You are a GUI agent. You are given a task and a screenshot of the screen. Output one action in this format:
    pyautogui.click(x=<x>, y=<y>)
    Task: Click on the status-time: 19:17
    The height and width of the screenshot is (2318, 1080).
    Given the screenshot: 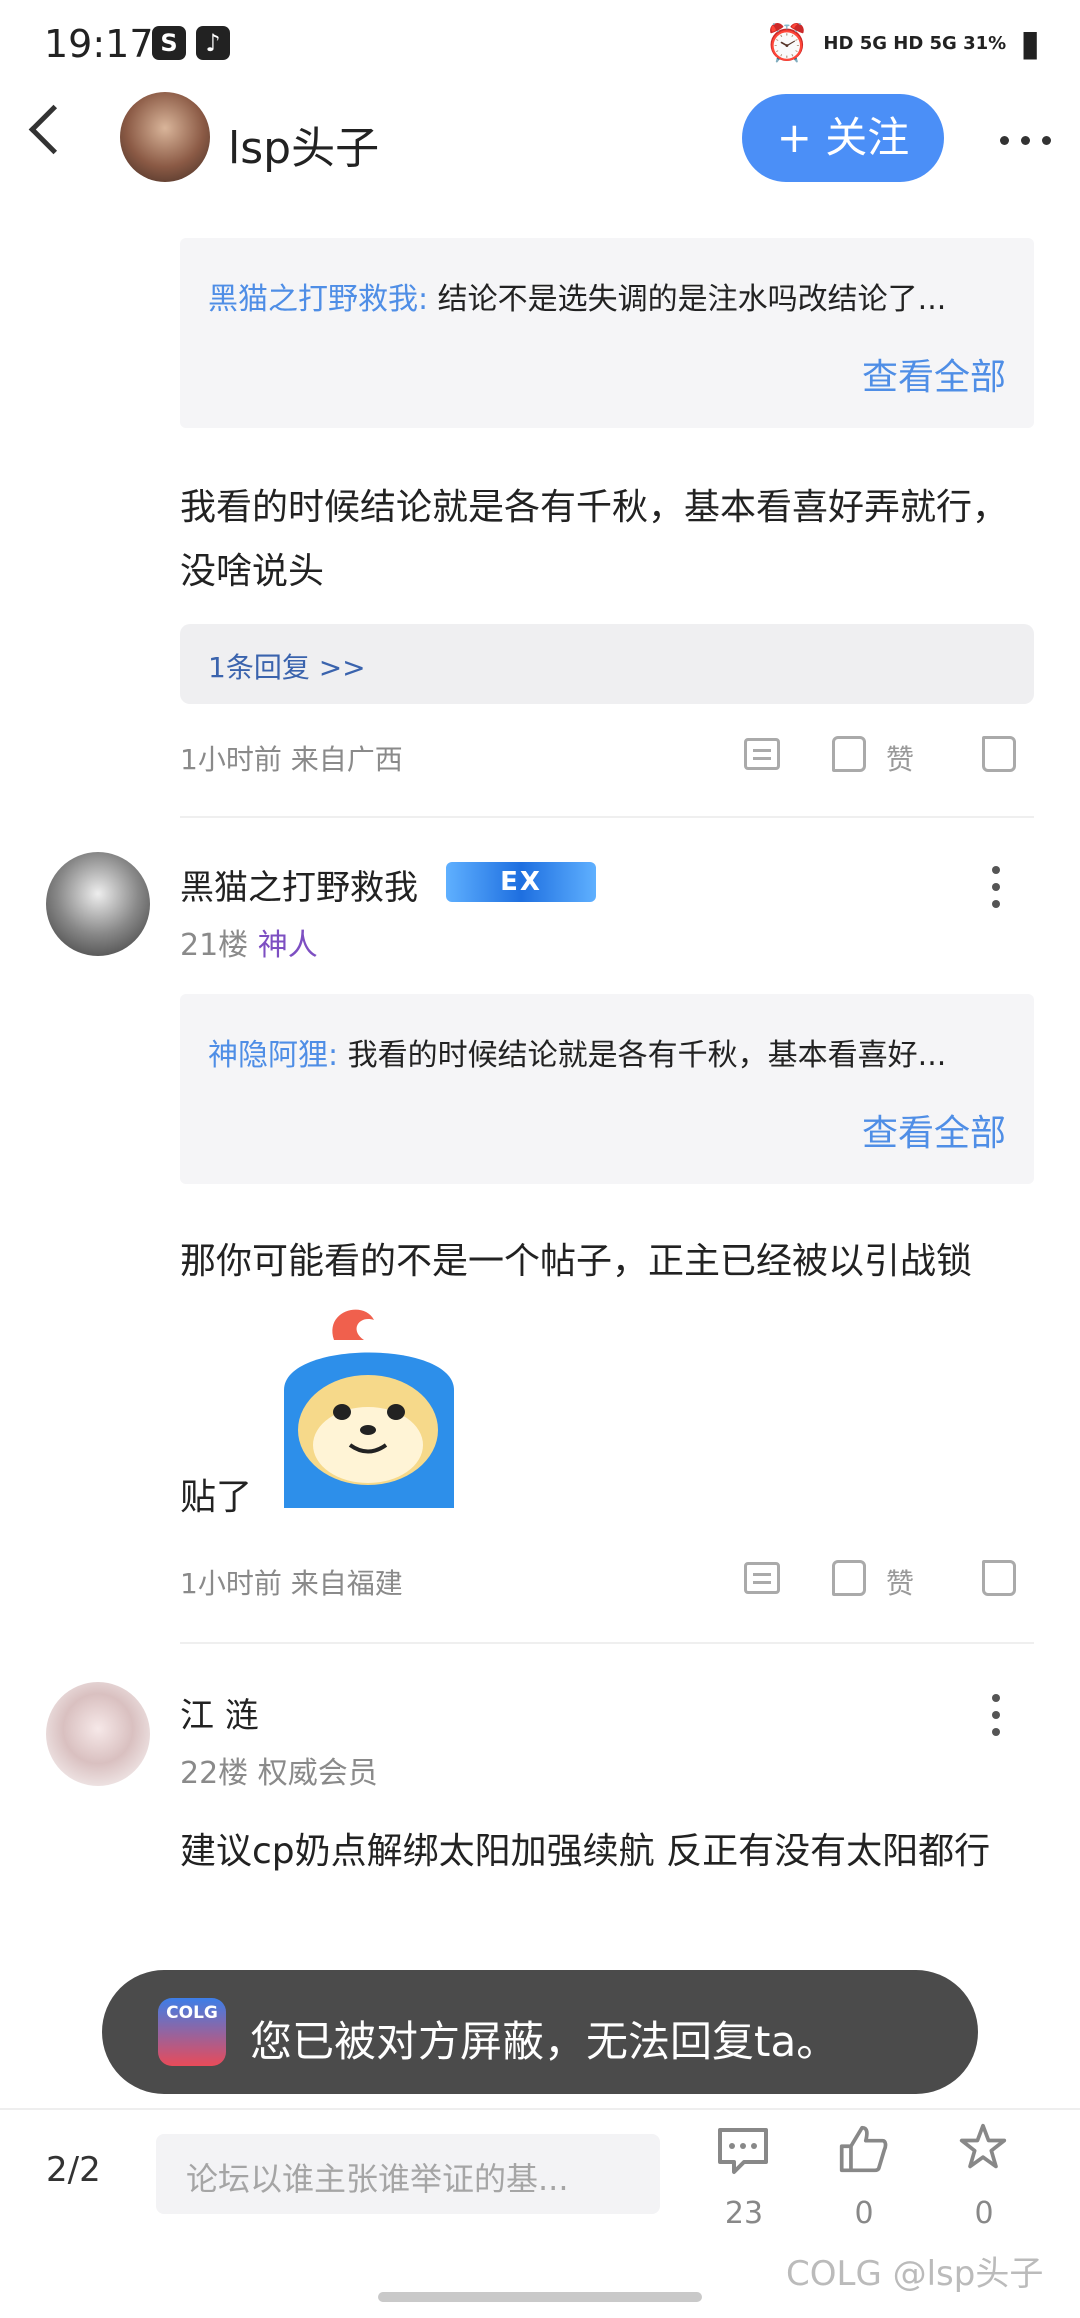 What is the action you would take?
    pyautogui.click(x=99, y=44)
    